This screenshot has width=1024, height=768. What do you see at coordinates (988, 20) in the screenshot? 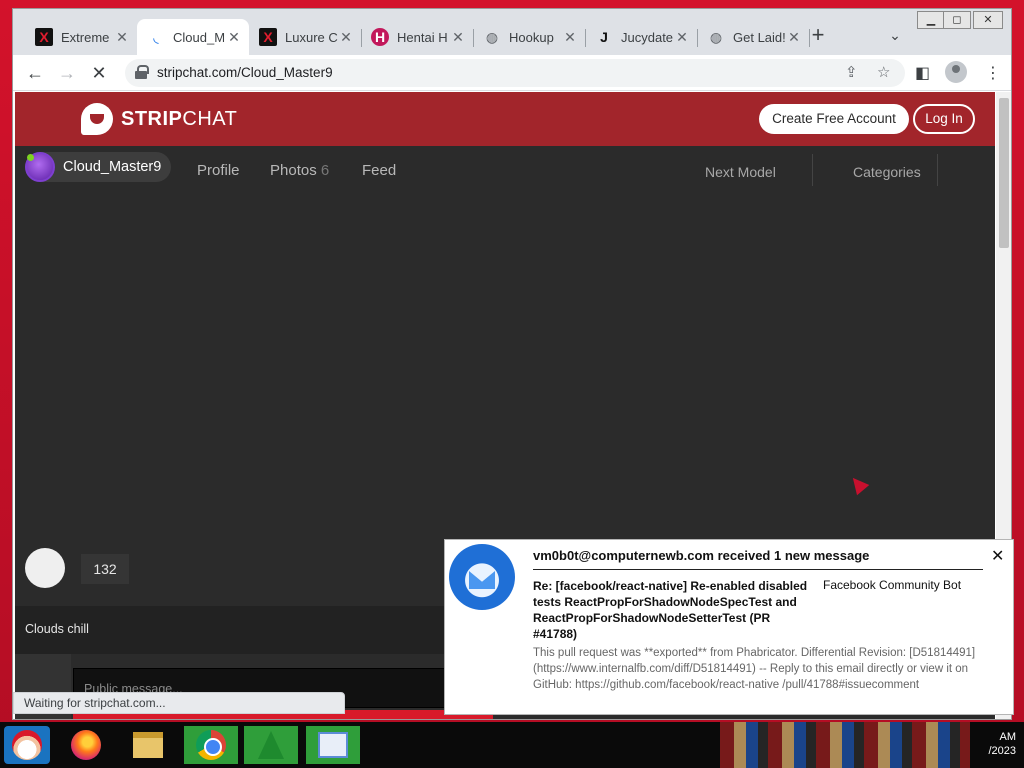
I see `close-window-button: ✕` at bounding box center [988, 20].